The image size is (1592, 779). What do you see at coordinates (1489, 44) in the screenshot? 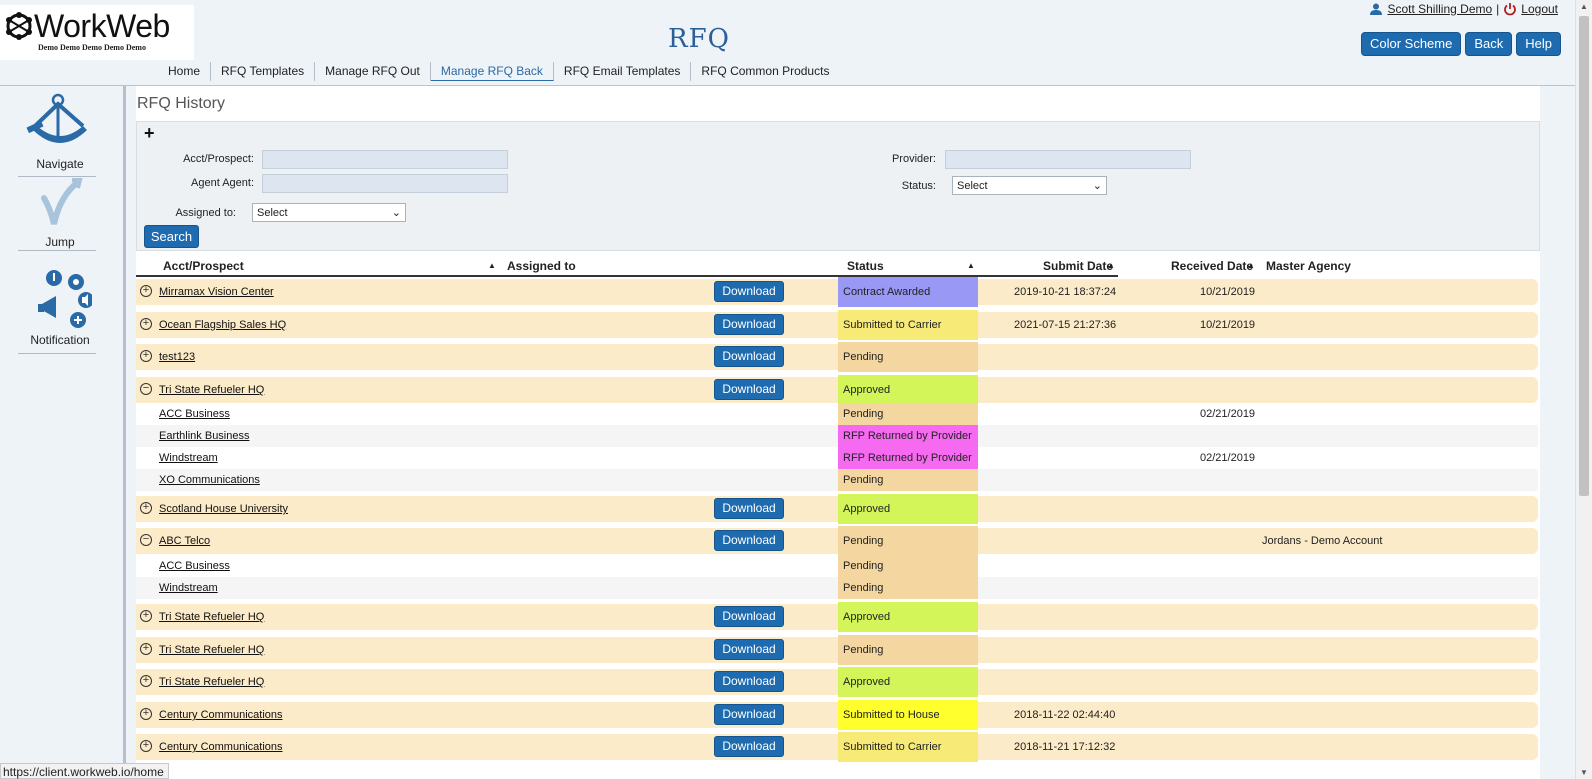
I see `back-button: Back` at bounding box center [1489, 44].